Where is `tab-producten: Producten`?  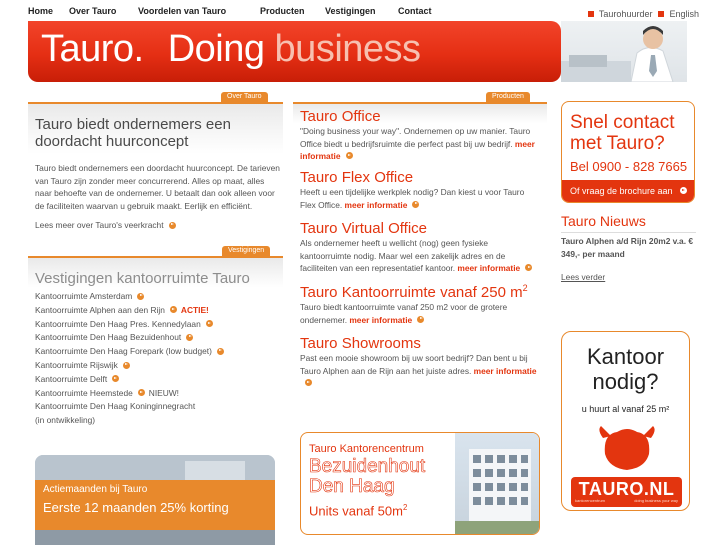 tab-producten: Producten is located at coordinates (508, 97).